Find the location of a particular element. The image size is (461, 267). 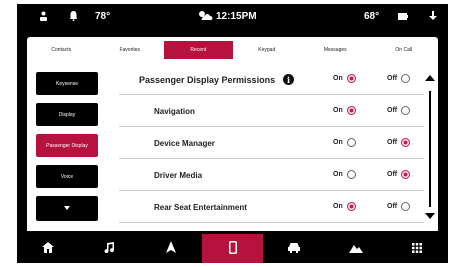

nav-phone is located at coordinates (232, 248).